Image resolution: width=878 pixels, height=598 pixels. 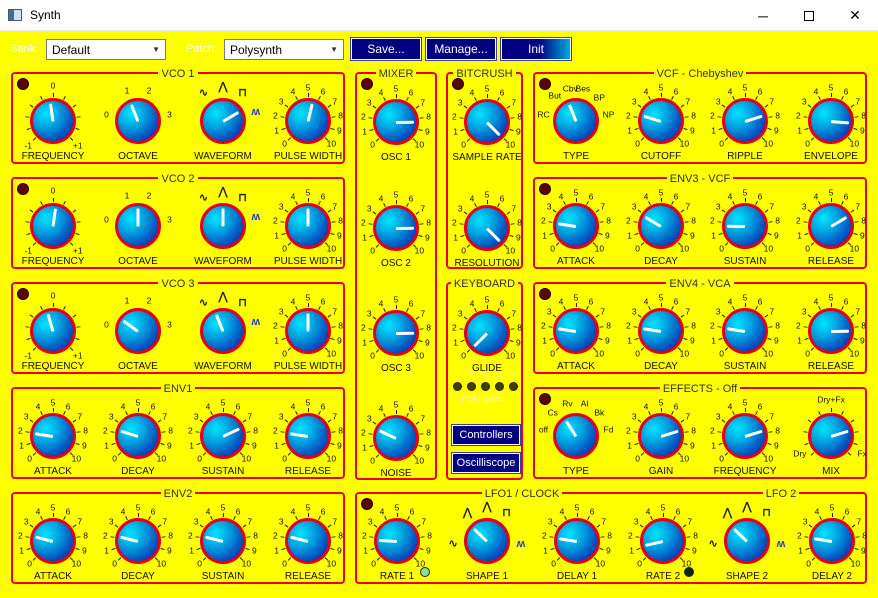 I want to click on knob-envelope, so click(x=831, y=121).